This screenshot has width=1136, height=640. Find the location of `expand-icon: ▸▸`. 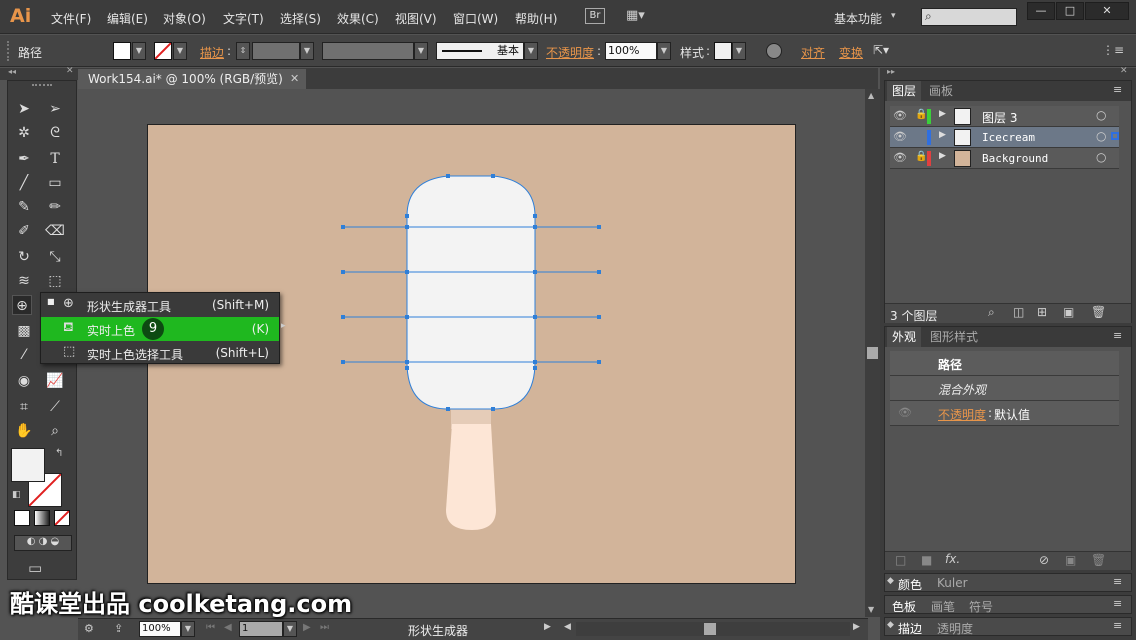

expand-icon: ▸▸ is located at coordinates (891, 71).